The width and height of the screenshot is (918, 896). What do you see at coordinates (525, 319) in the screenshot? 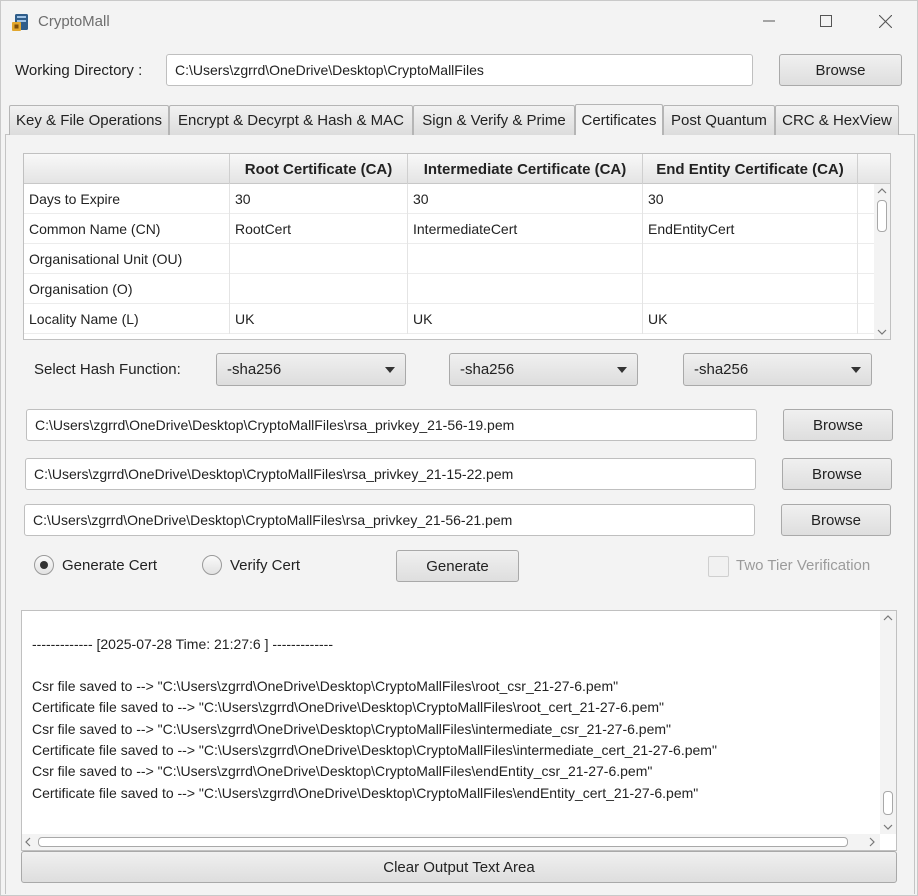
I see `intermediate-cell: UK` at bounding box center [525, 319].